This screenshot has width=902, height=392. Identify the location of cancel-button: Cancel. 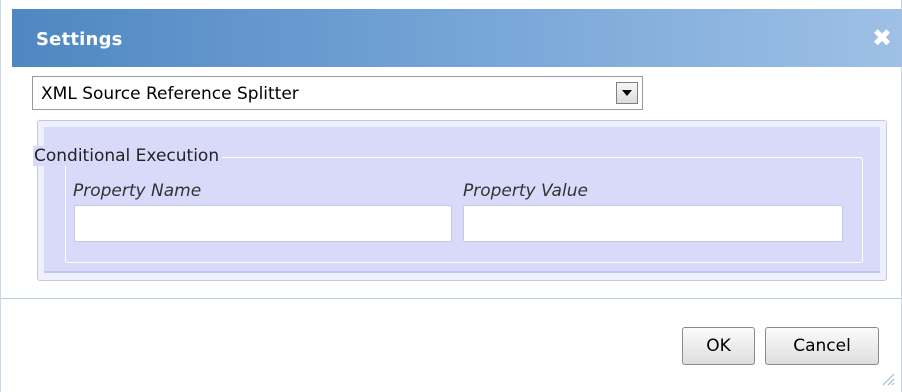
(822, 346).